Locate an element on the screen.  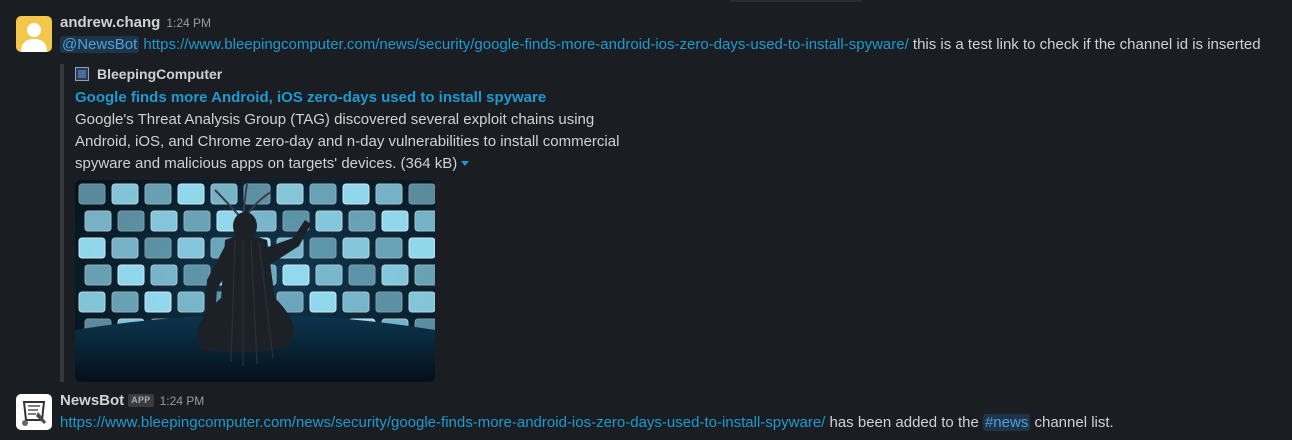
message-header: andrew.chang 1:24 PM is located at coordinates (671, 23).